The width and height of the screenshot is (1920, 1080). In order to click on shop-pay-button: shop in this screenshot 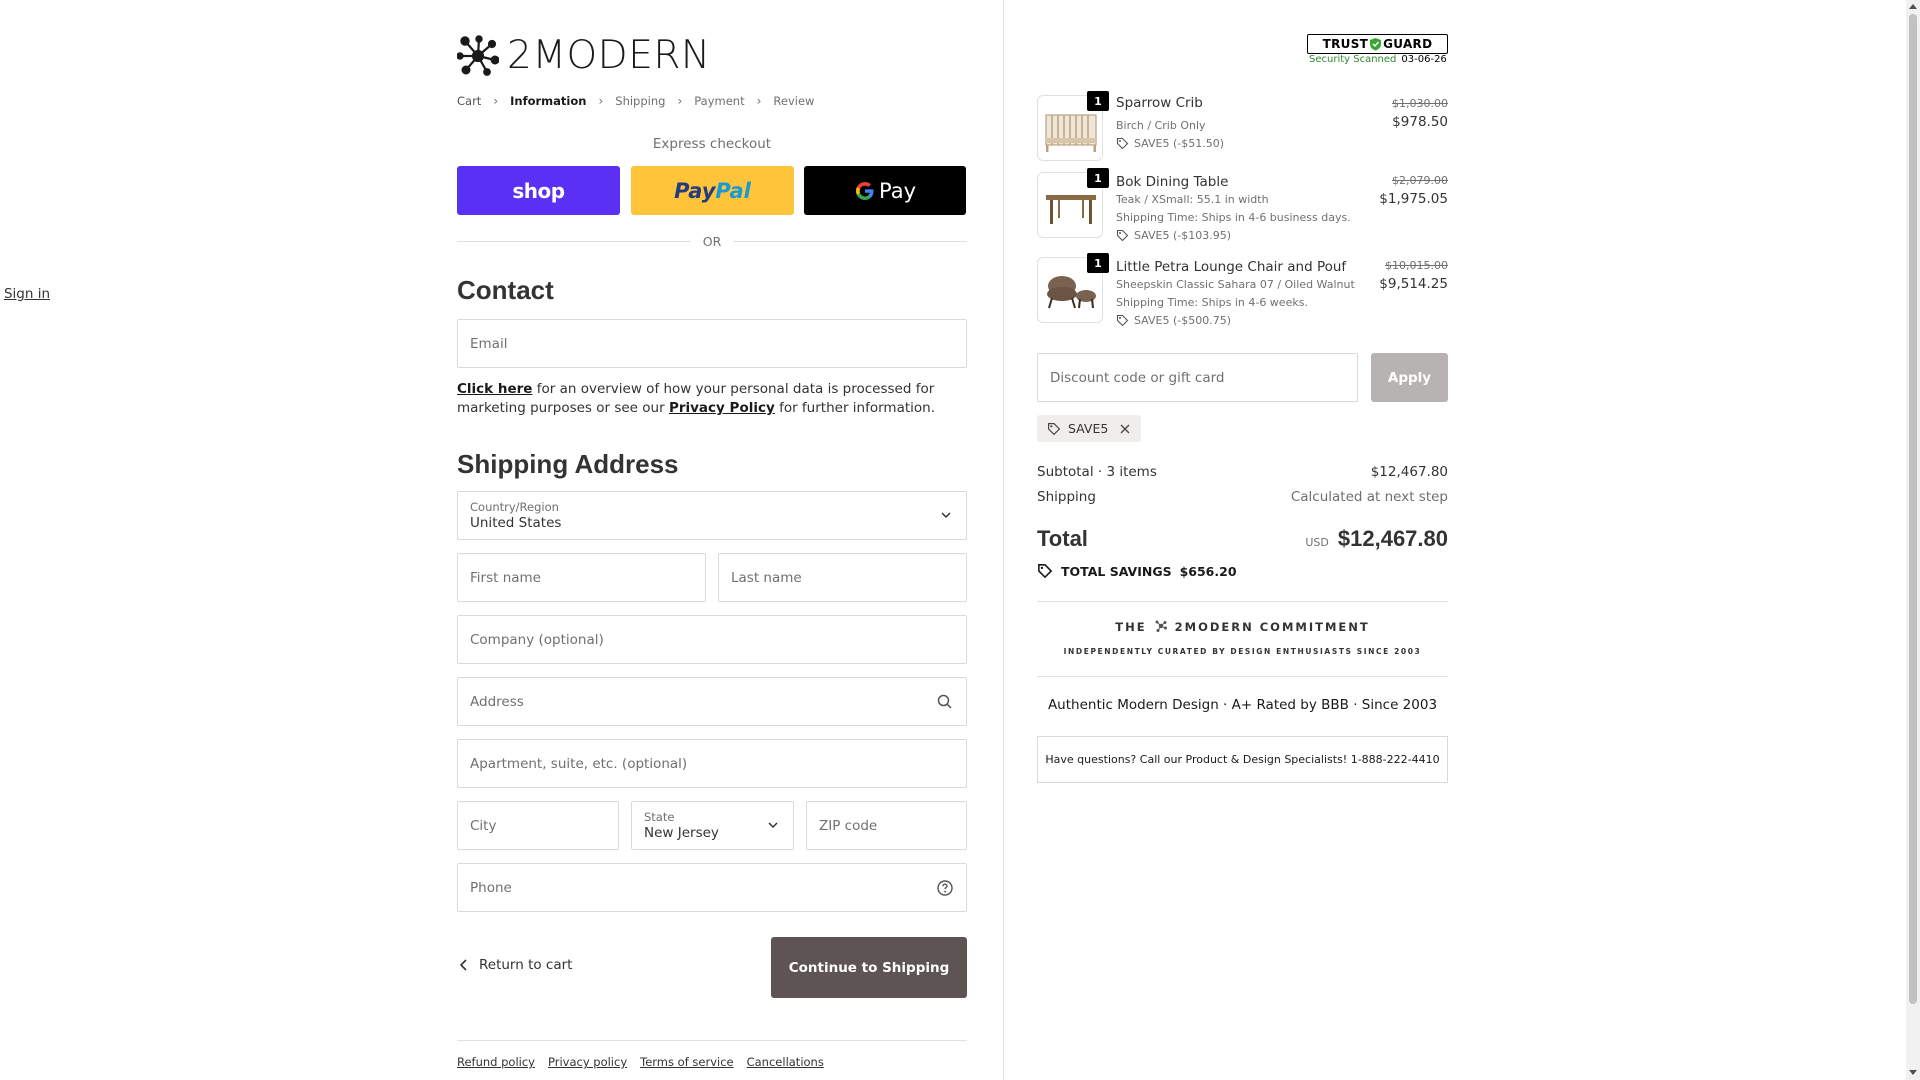, I will do `click(538, 190)`.